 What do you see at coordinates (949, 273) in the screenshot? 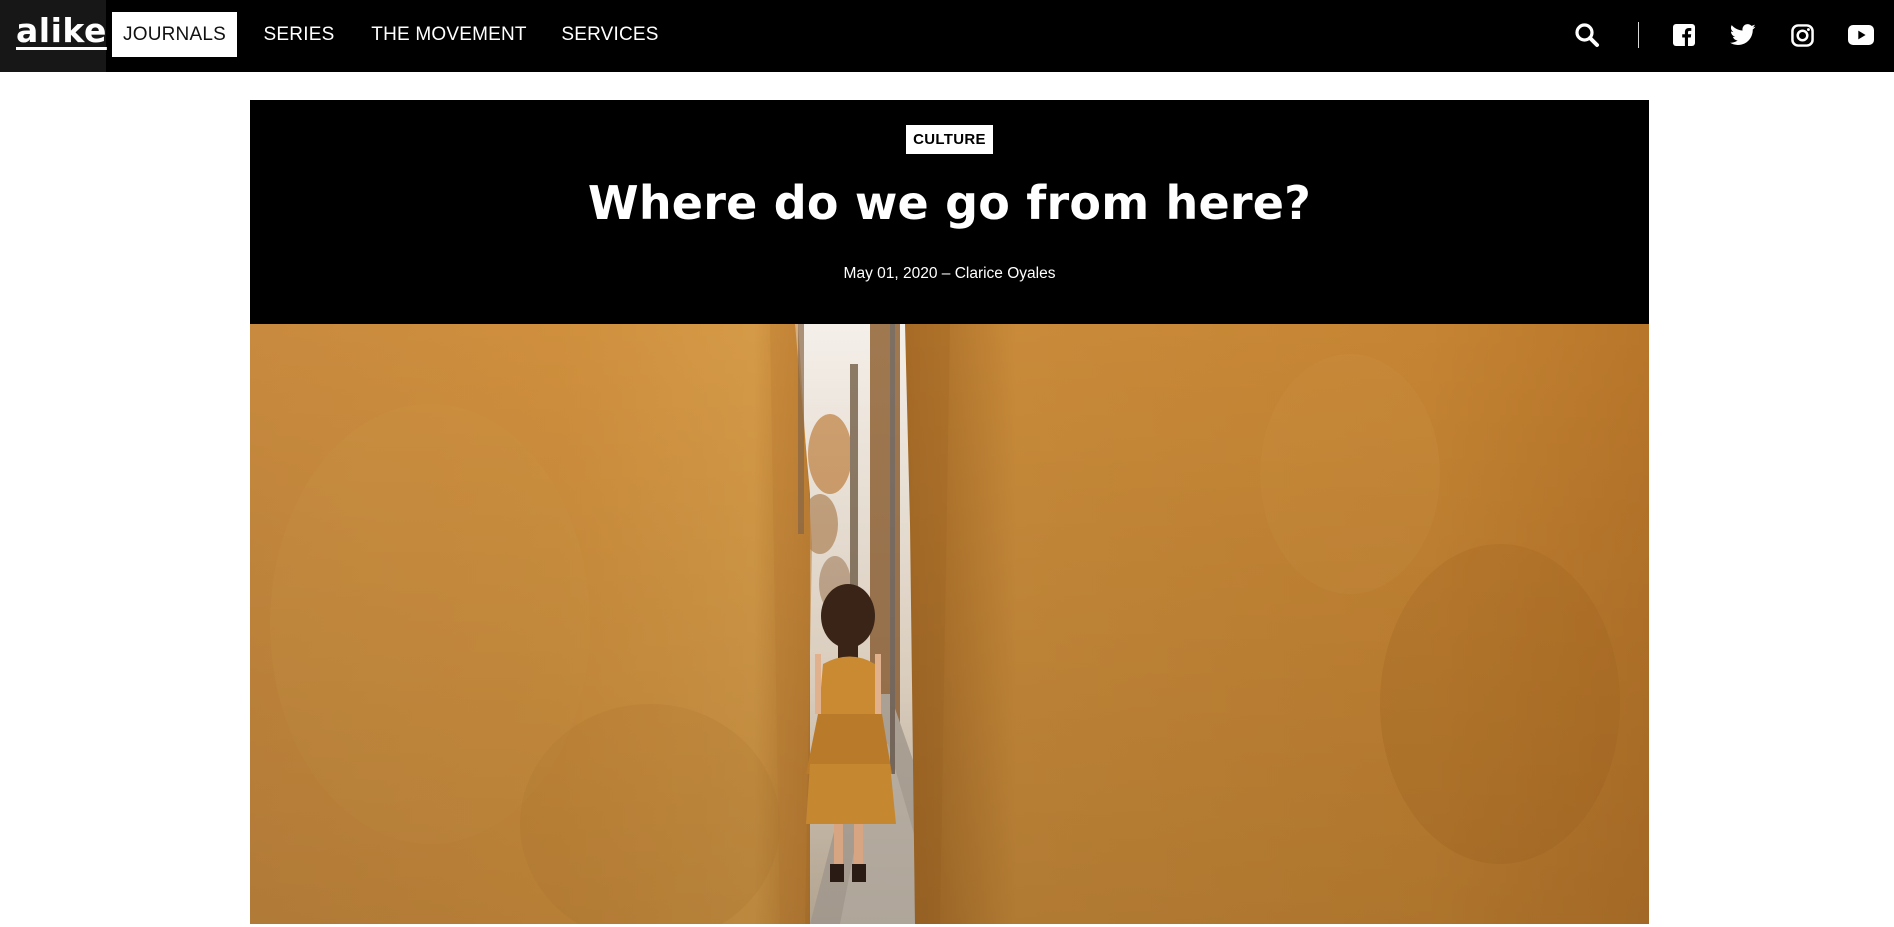
I see `article-byline: May 01, 2020 – Clarice Oyales` at bounding box center [949, 273].